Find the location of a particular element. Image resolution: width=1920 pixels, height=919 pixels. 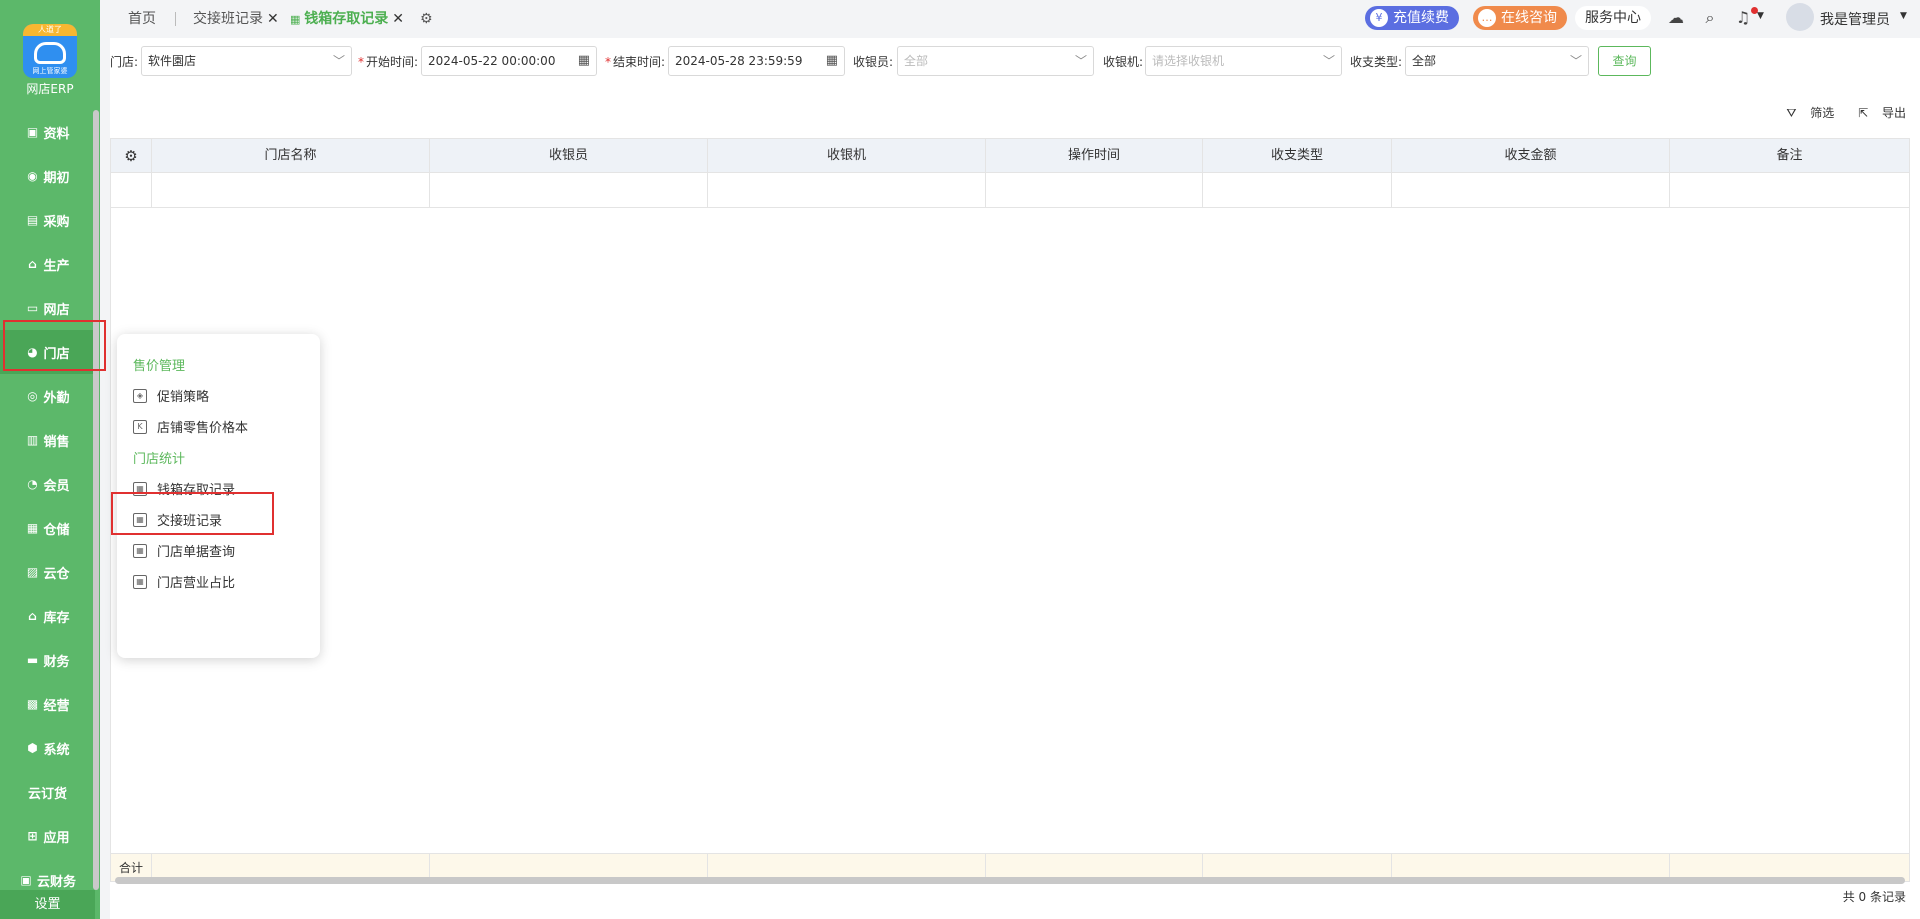

store-label: 门店: is located at coordinates (124, 62).